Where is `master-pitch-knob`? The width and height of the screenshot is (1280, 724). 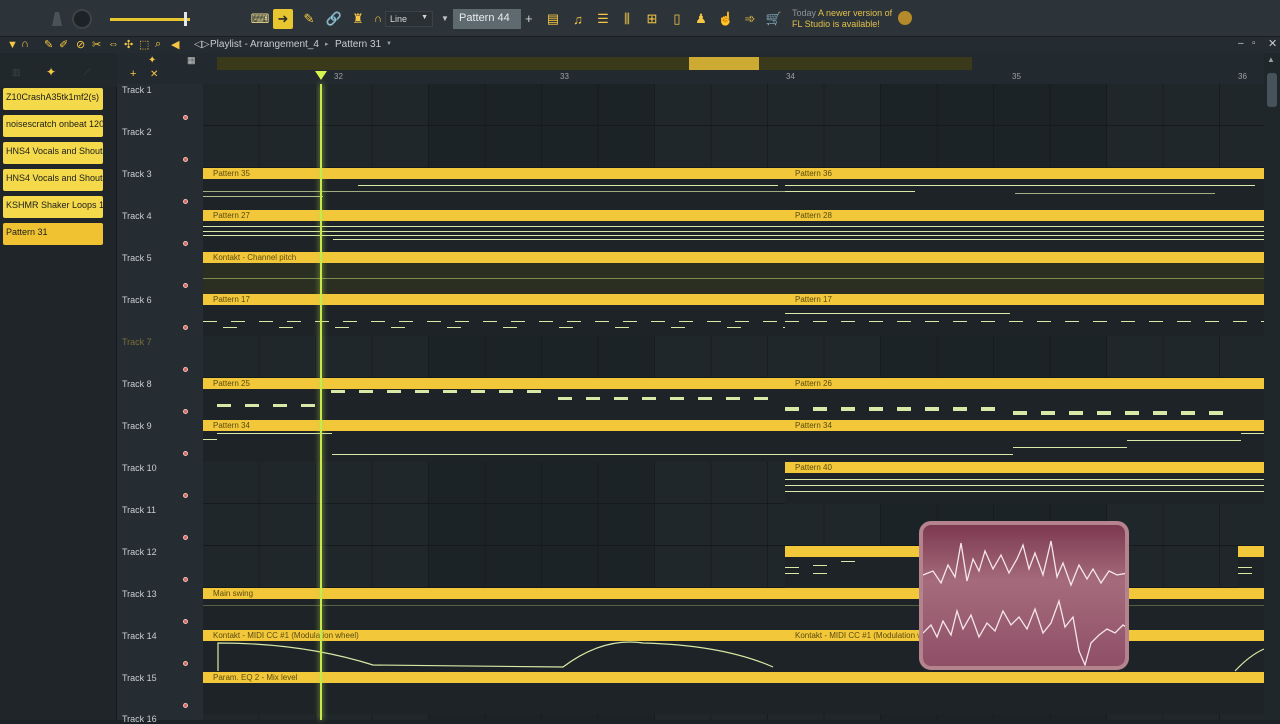 master-pitch-knob is located at coordinates (82, 19).